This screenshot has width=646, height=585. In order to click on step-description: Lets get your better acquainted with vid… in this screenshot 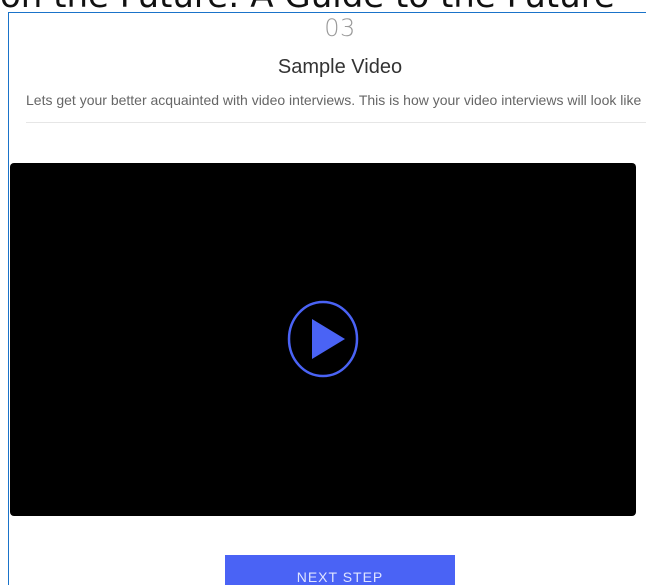, I will do `click(334, 100)`.